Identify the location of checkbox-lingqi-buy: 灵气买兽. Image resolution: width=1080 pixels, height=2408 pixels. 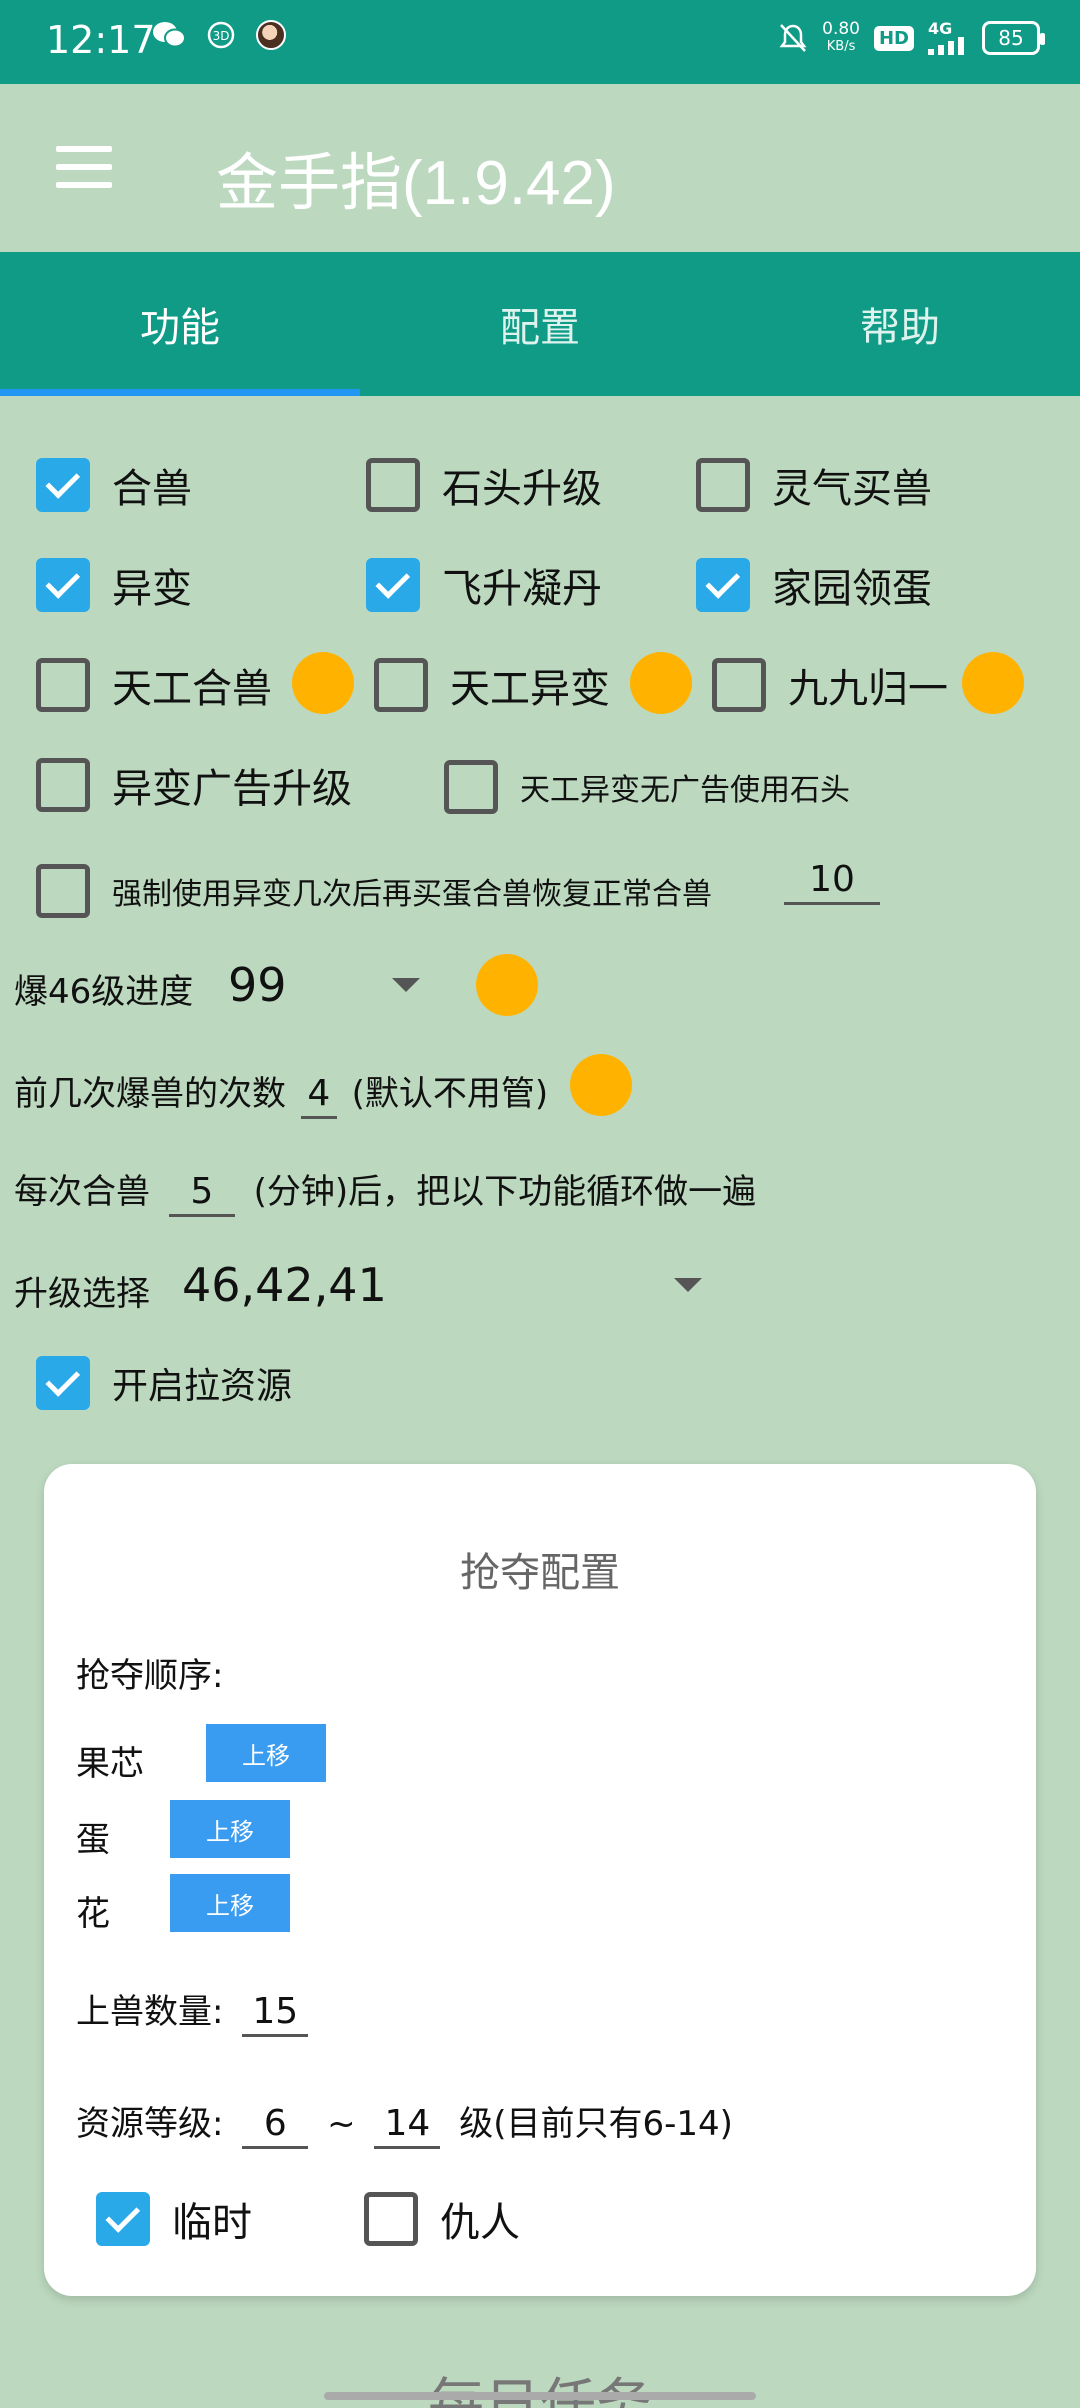
(814, 485).